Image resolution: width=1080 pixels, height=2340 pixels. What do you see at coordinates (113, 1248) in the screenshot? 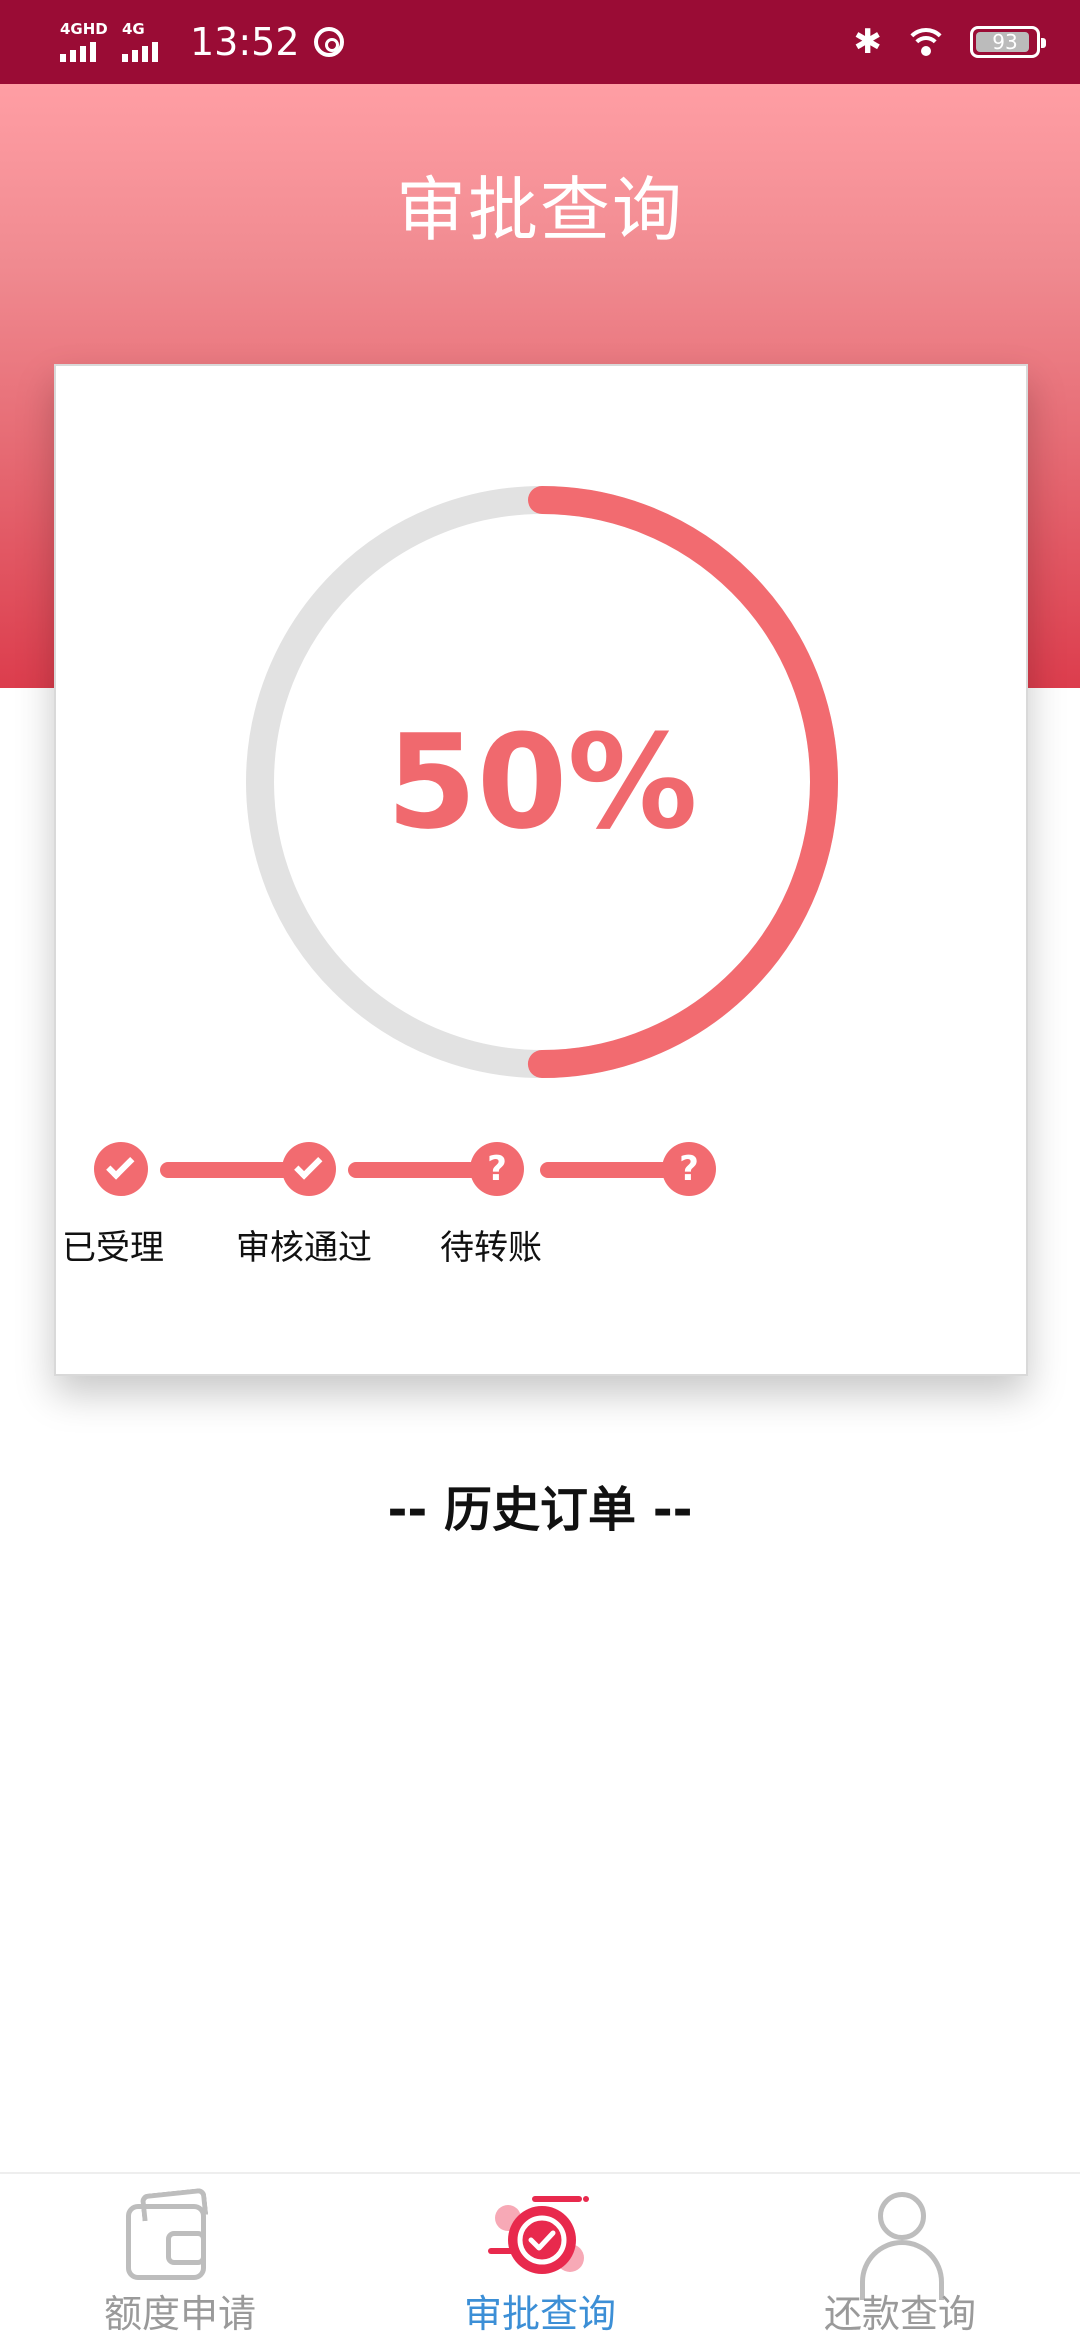
I see `step-label: 已受理` at bounding box center [113, 1248].